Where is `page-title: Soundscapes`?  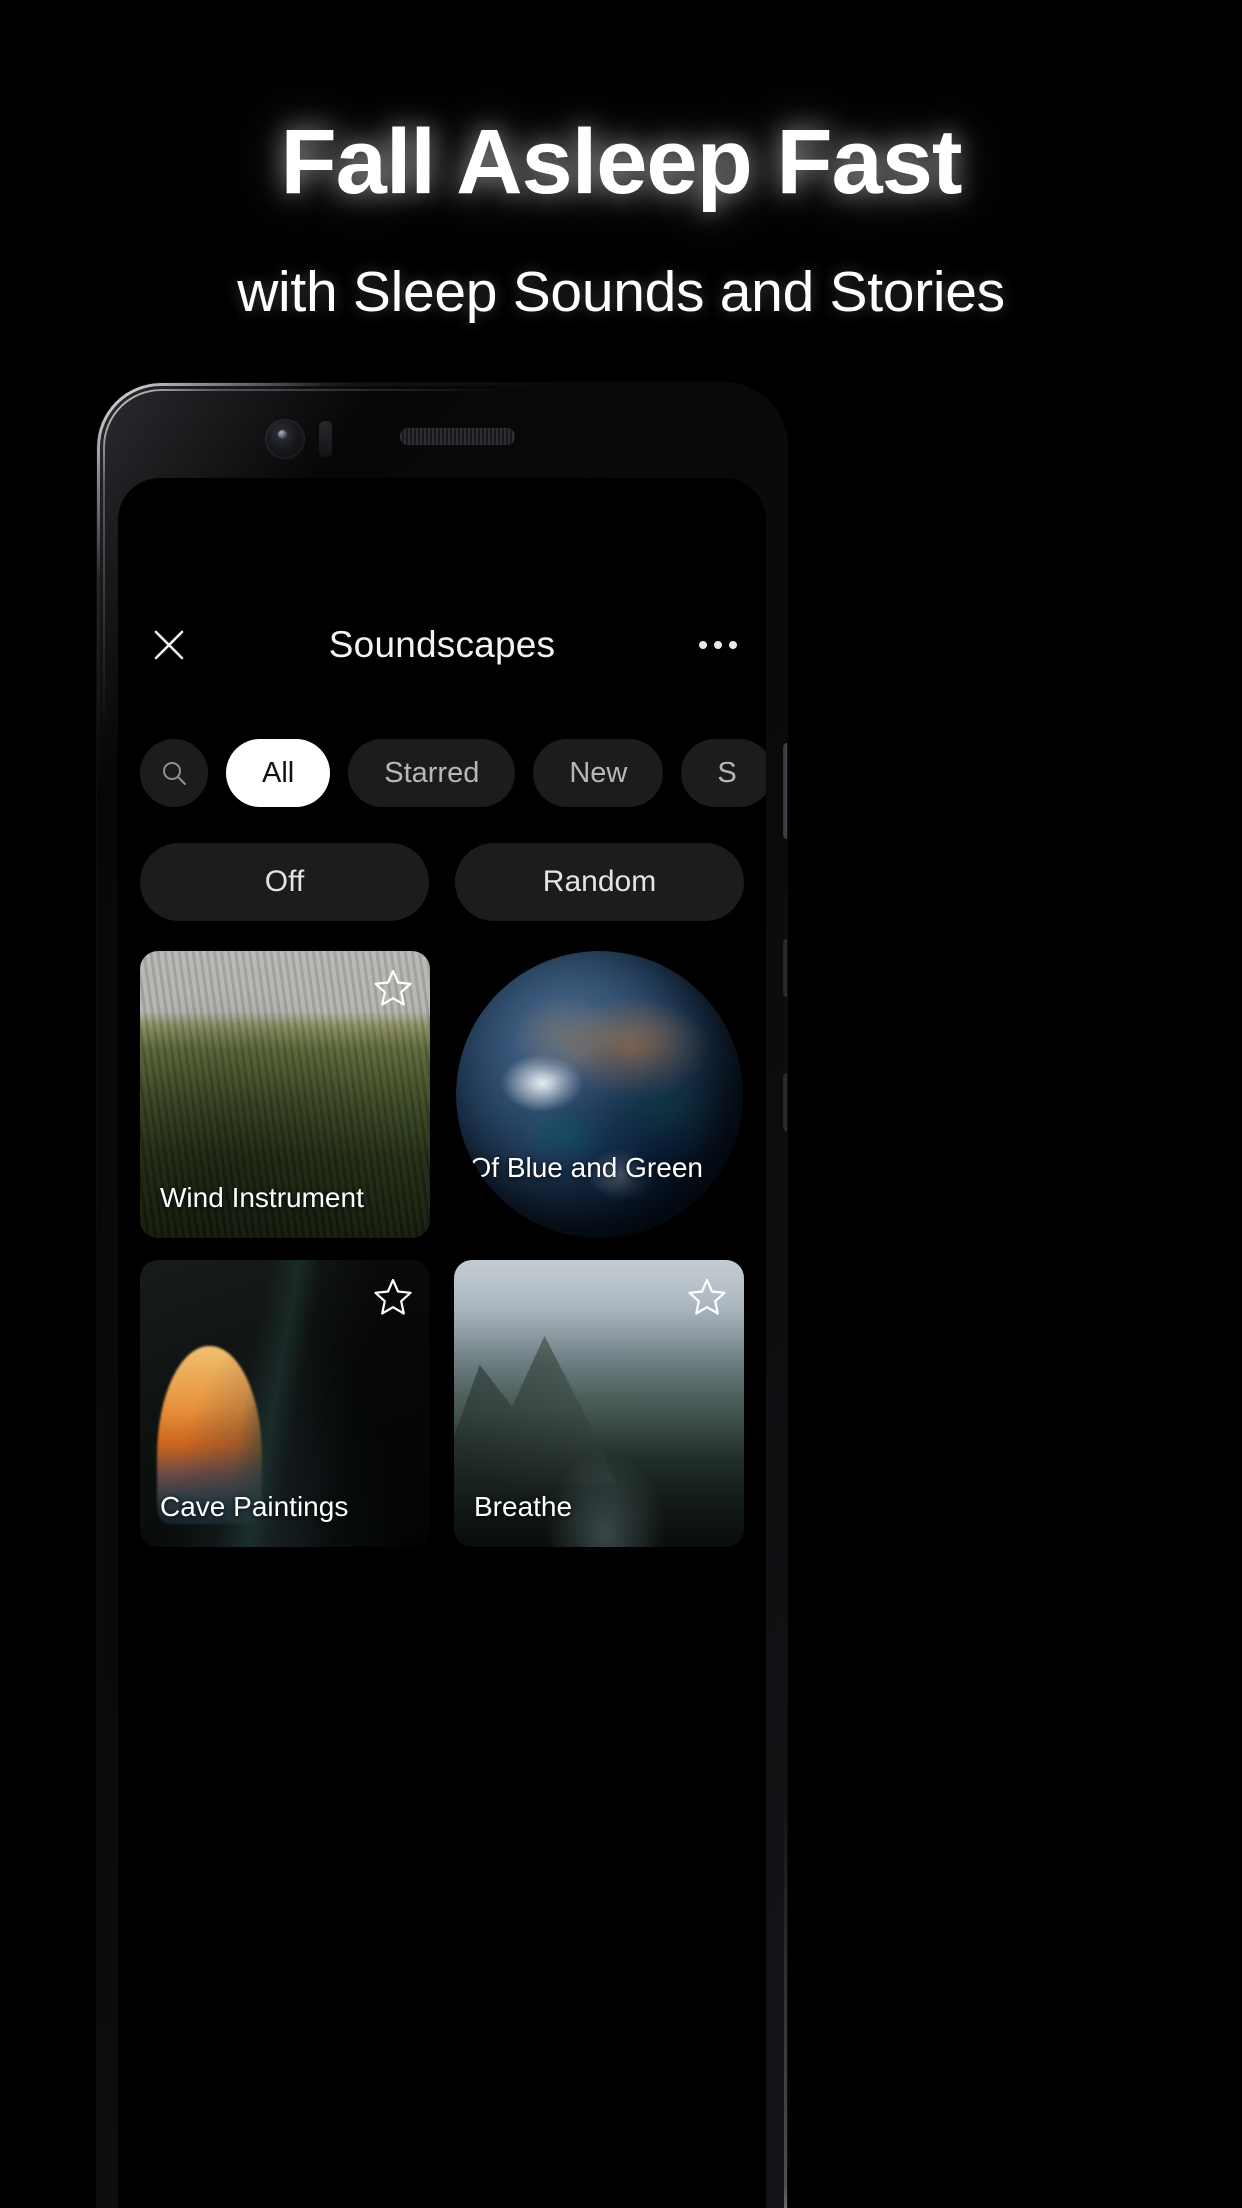
page-title: Soundscapes is located at coordinates (442, 644).